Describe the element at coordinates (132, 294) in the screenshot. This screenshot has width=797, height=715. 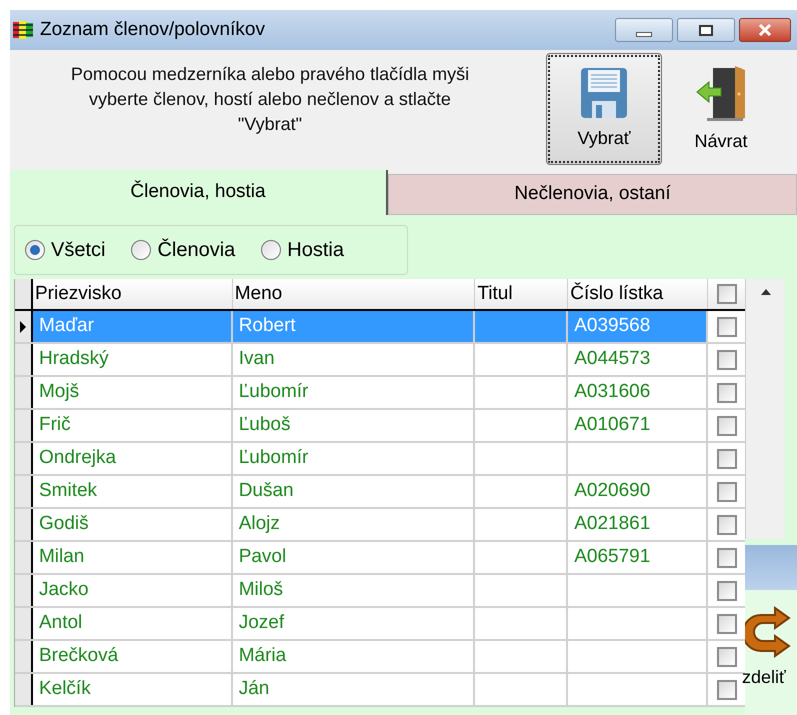
I see `column-header: Priezvisko` at that location.